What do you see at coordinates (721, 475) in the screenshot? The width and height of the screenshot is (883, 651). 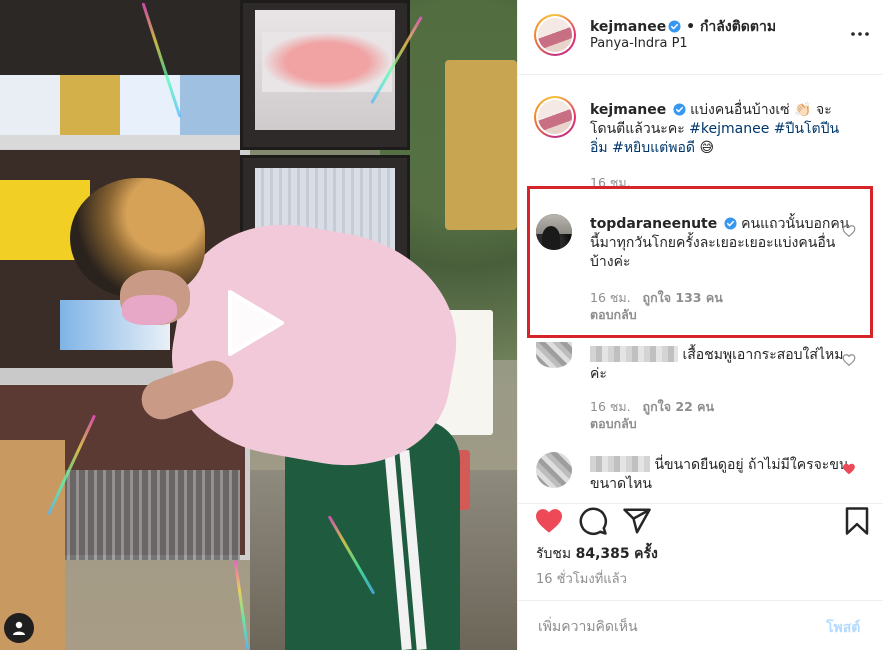 I see `comment-item: นี่ขนาดยืนดูอยู่ ถ้าไม่มีใครจะขนขนาดไหน` at bounding box center [721, 475].